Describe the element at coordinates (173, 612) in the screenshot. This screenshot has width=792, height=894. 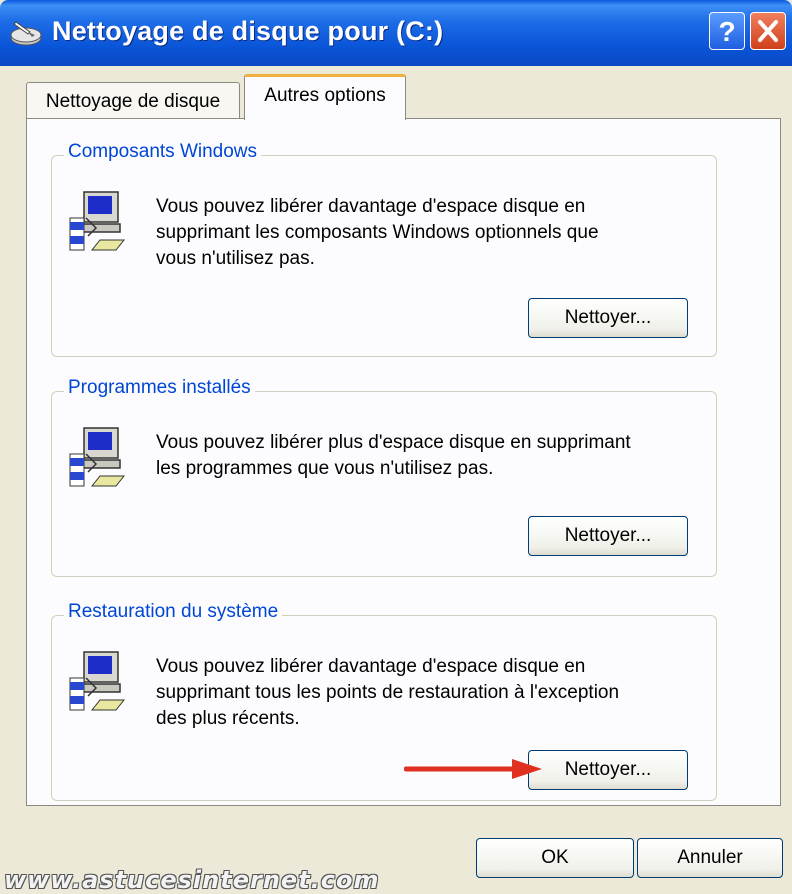
I see `group-title: Restauration du système` at that location.